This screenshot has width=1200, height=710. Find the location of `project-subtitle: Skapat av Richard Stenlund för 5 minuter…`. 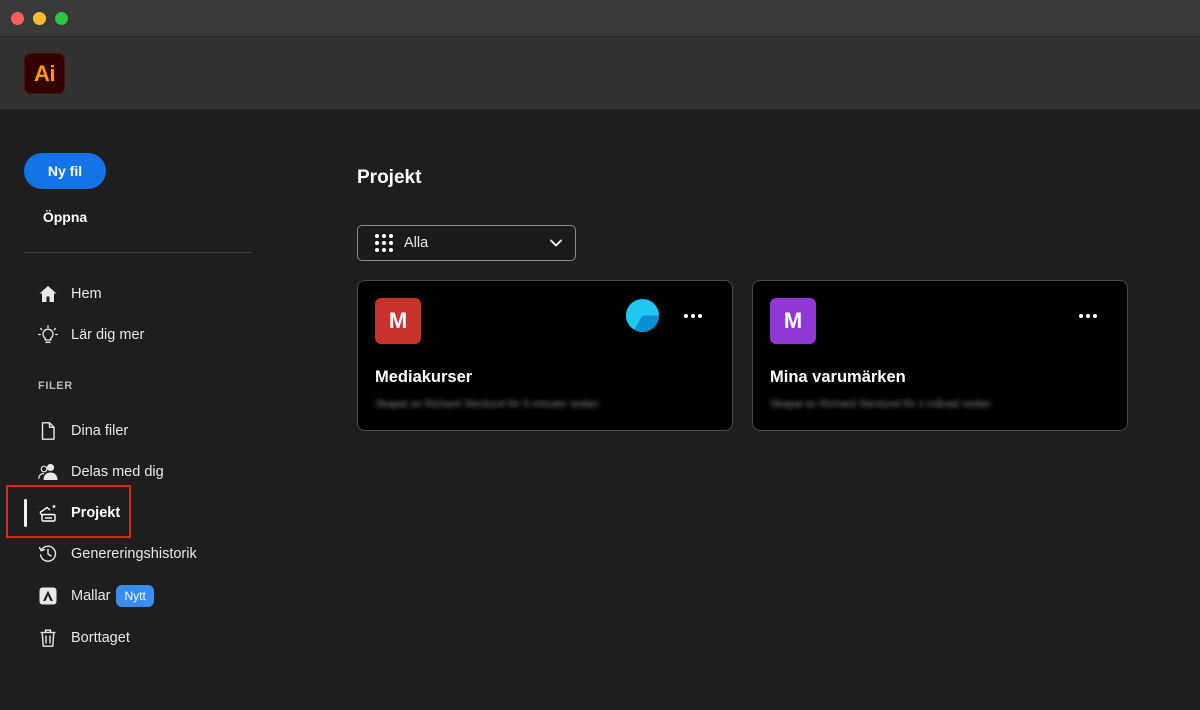

project-subtitle: Skapat av Richard Stenlund för 5 minuter… is located at coordinates (487, 404).